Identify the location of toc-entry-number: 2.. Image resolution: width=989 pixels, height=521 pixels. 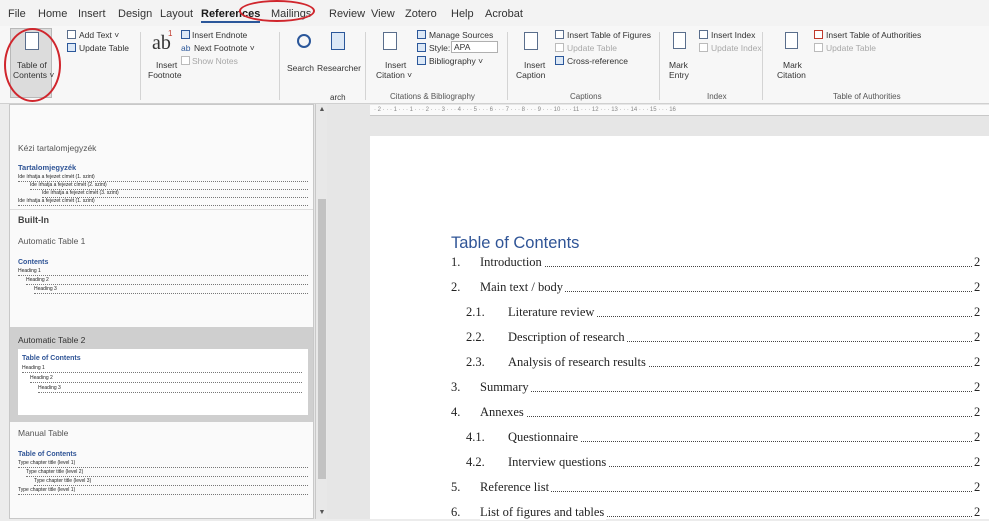
(456, 287).